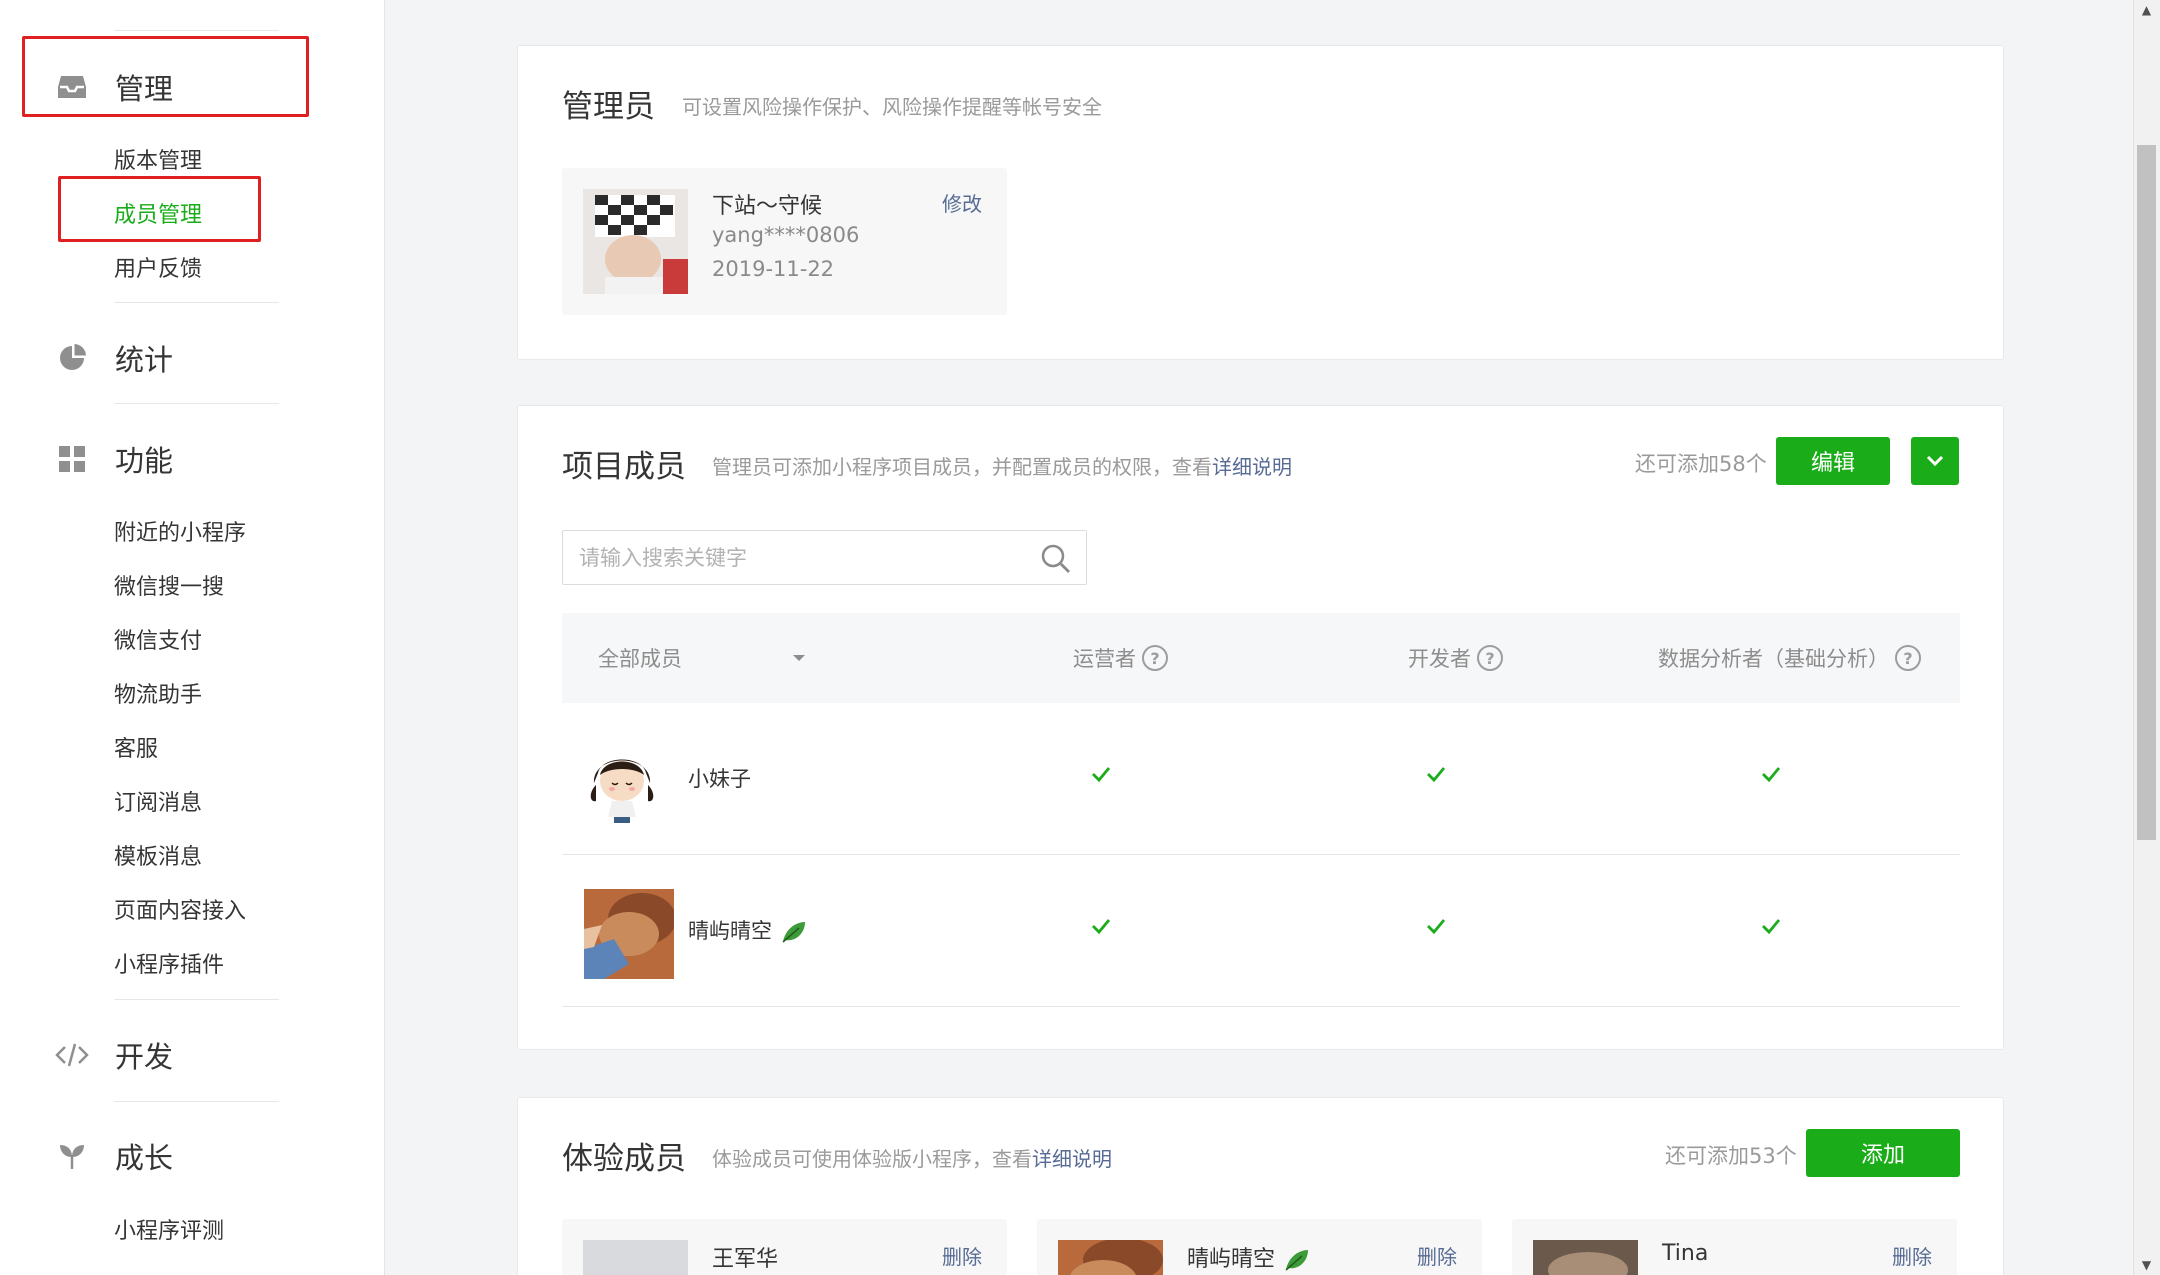 The image size is (2160, 1275). I want to click on admin-profile: 下站～守候 yang****0806 2019-11-22 修改, so click(784, 241).